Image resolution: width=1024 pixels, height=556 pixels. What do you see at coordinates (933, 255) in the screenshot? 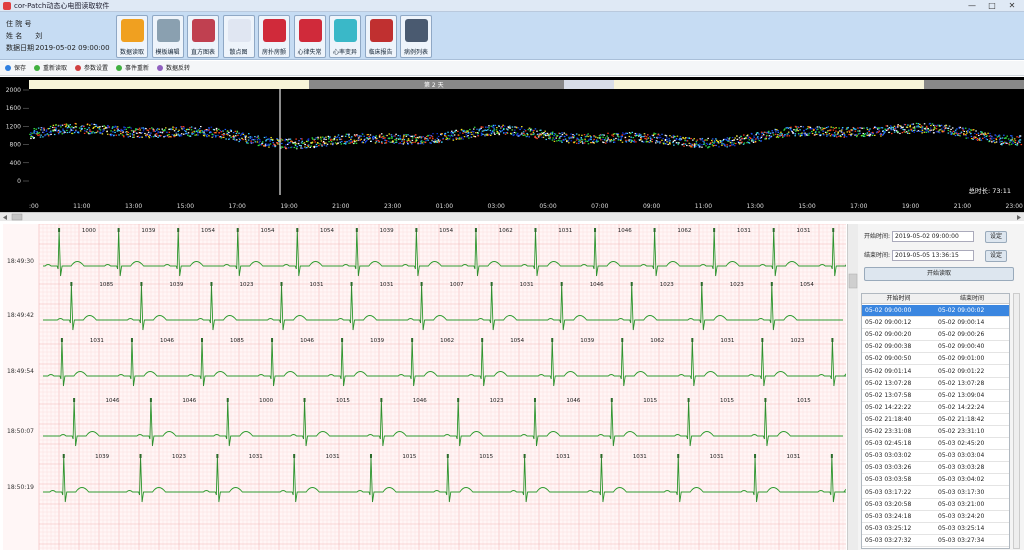
I see `end-time-input: 2019-05-05 13:36:15` at bounding box center [933, 255].